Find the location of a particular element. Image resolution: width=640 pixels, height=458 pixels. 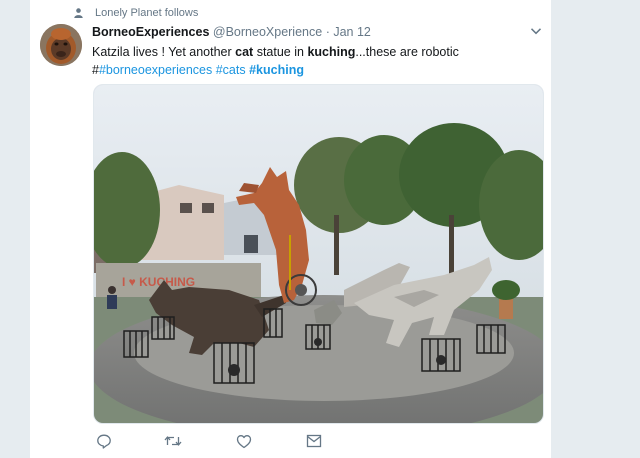

chevron-down-icon is located at coordinates (536, 32).